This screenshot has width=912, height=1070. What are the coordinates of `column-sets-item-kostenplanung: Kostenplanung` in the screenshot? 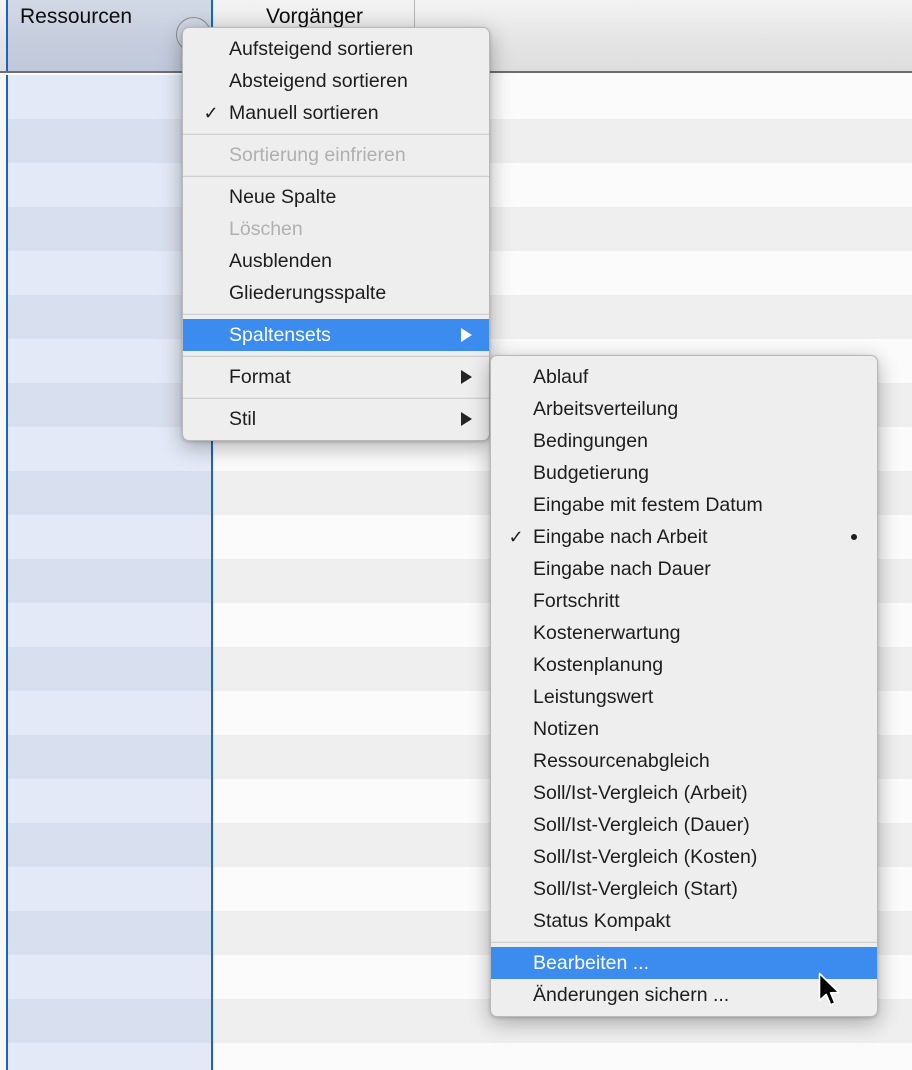 It's located at (684, 665).